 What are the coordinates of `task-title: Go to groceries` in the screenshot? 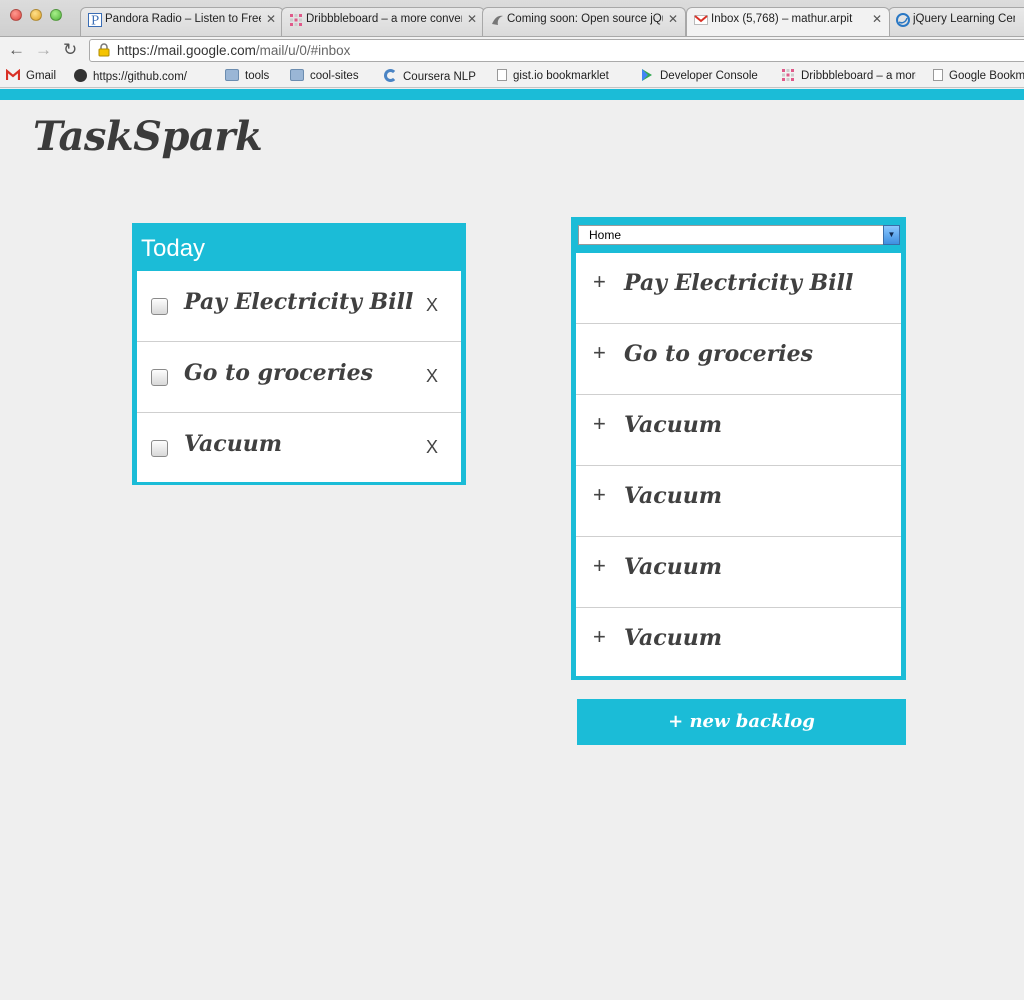 It's located at (278, 373).